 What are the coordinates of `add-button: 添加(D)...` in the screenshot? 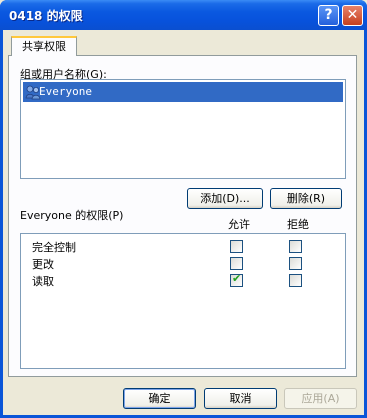 It's located at (225, 198).